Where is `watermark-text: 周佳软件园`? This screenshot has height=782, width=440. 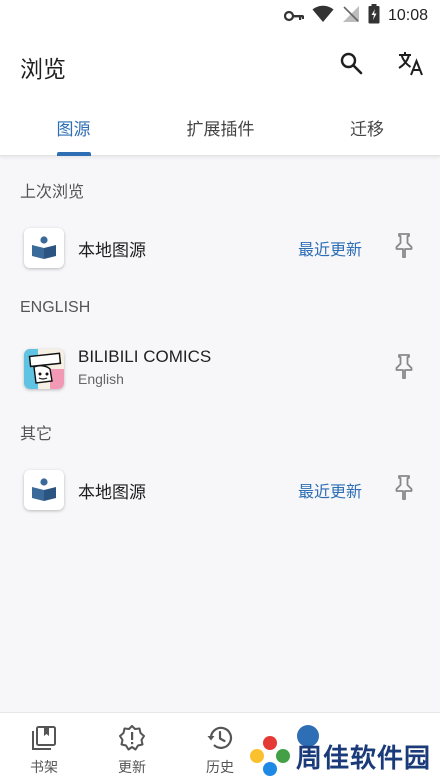
watermark-text: 周佳软件园 is located at coordinates (364, 759).